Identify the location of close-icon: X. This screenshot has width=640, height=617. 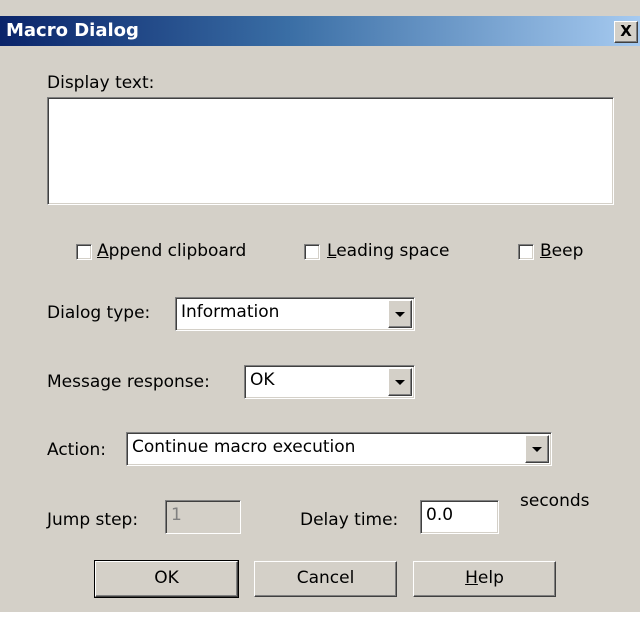
(626, 31).